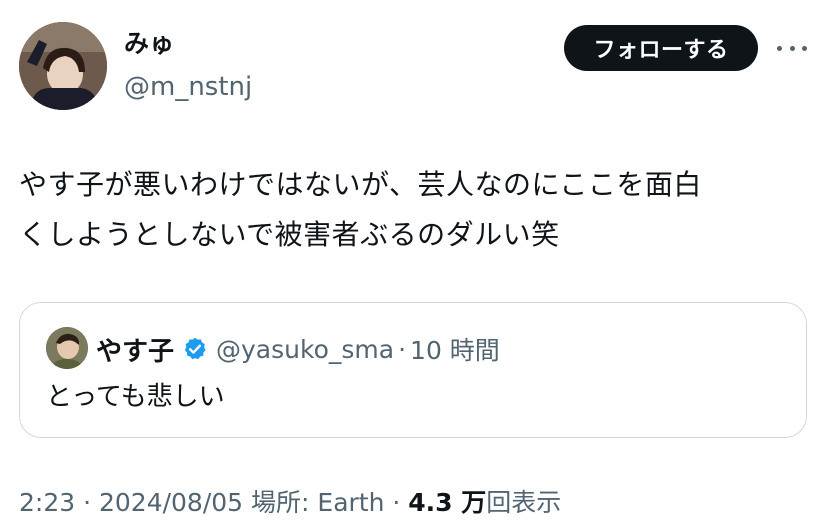  What do you see at coordinates (47, 502) in the screenshot?
I see `tweet-time: 2:23` at bounding box center [47, 502].